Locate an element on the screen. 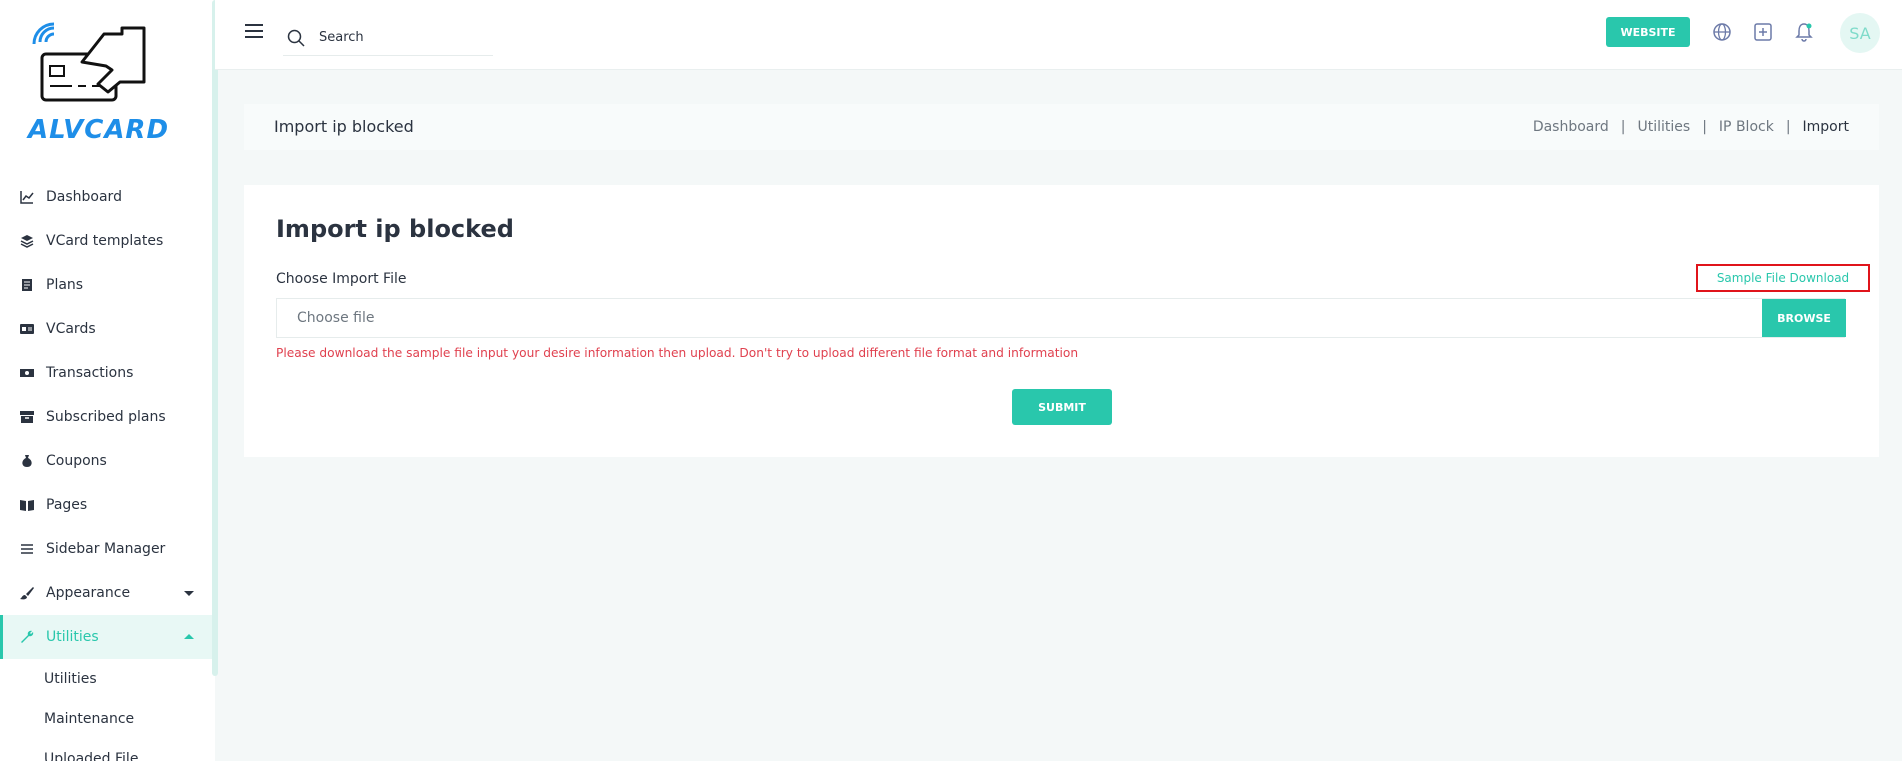 Image resolution: width=1902 pixels, height=761 pixels. search-bar is located at coordinates (388, 38).